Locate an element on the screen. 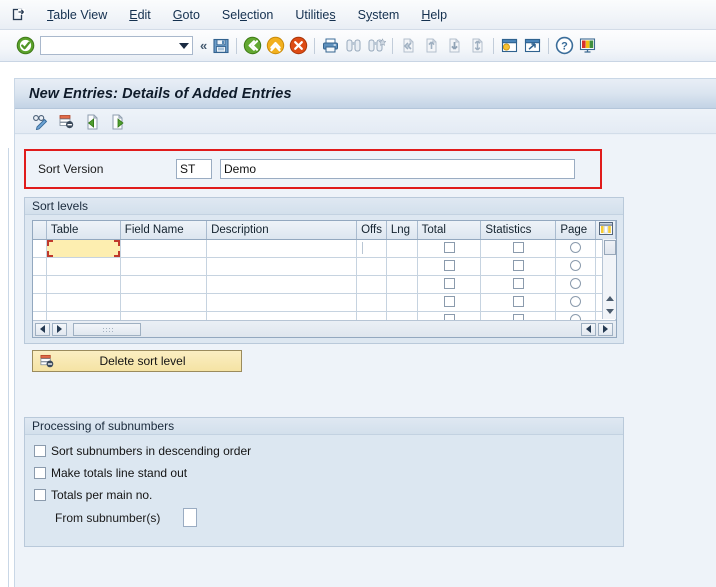 The width and height of the screenshot is (716, 587). sort-version-description-input is located at coordinates (397, 169).